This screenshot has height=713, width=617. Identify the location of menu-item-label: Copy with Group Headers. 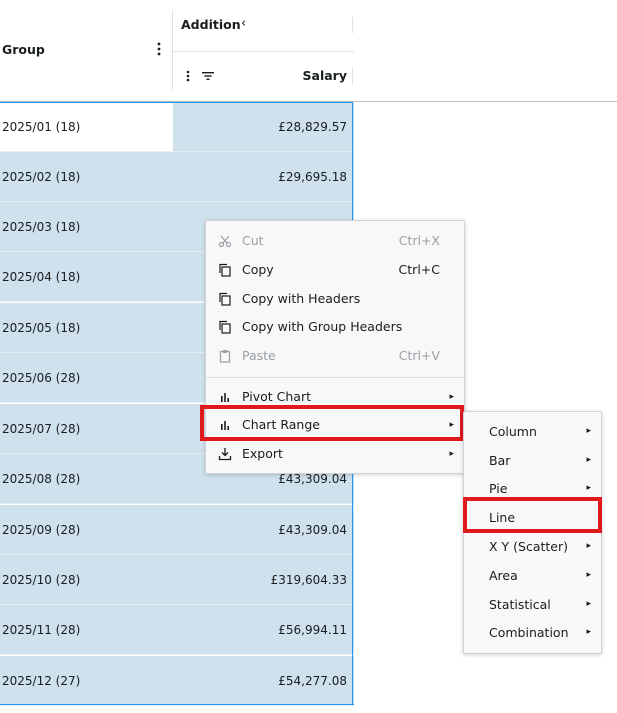
(322, 326).